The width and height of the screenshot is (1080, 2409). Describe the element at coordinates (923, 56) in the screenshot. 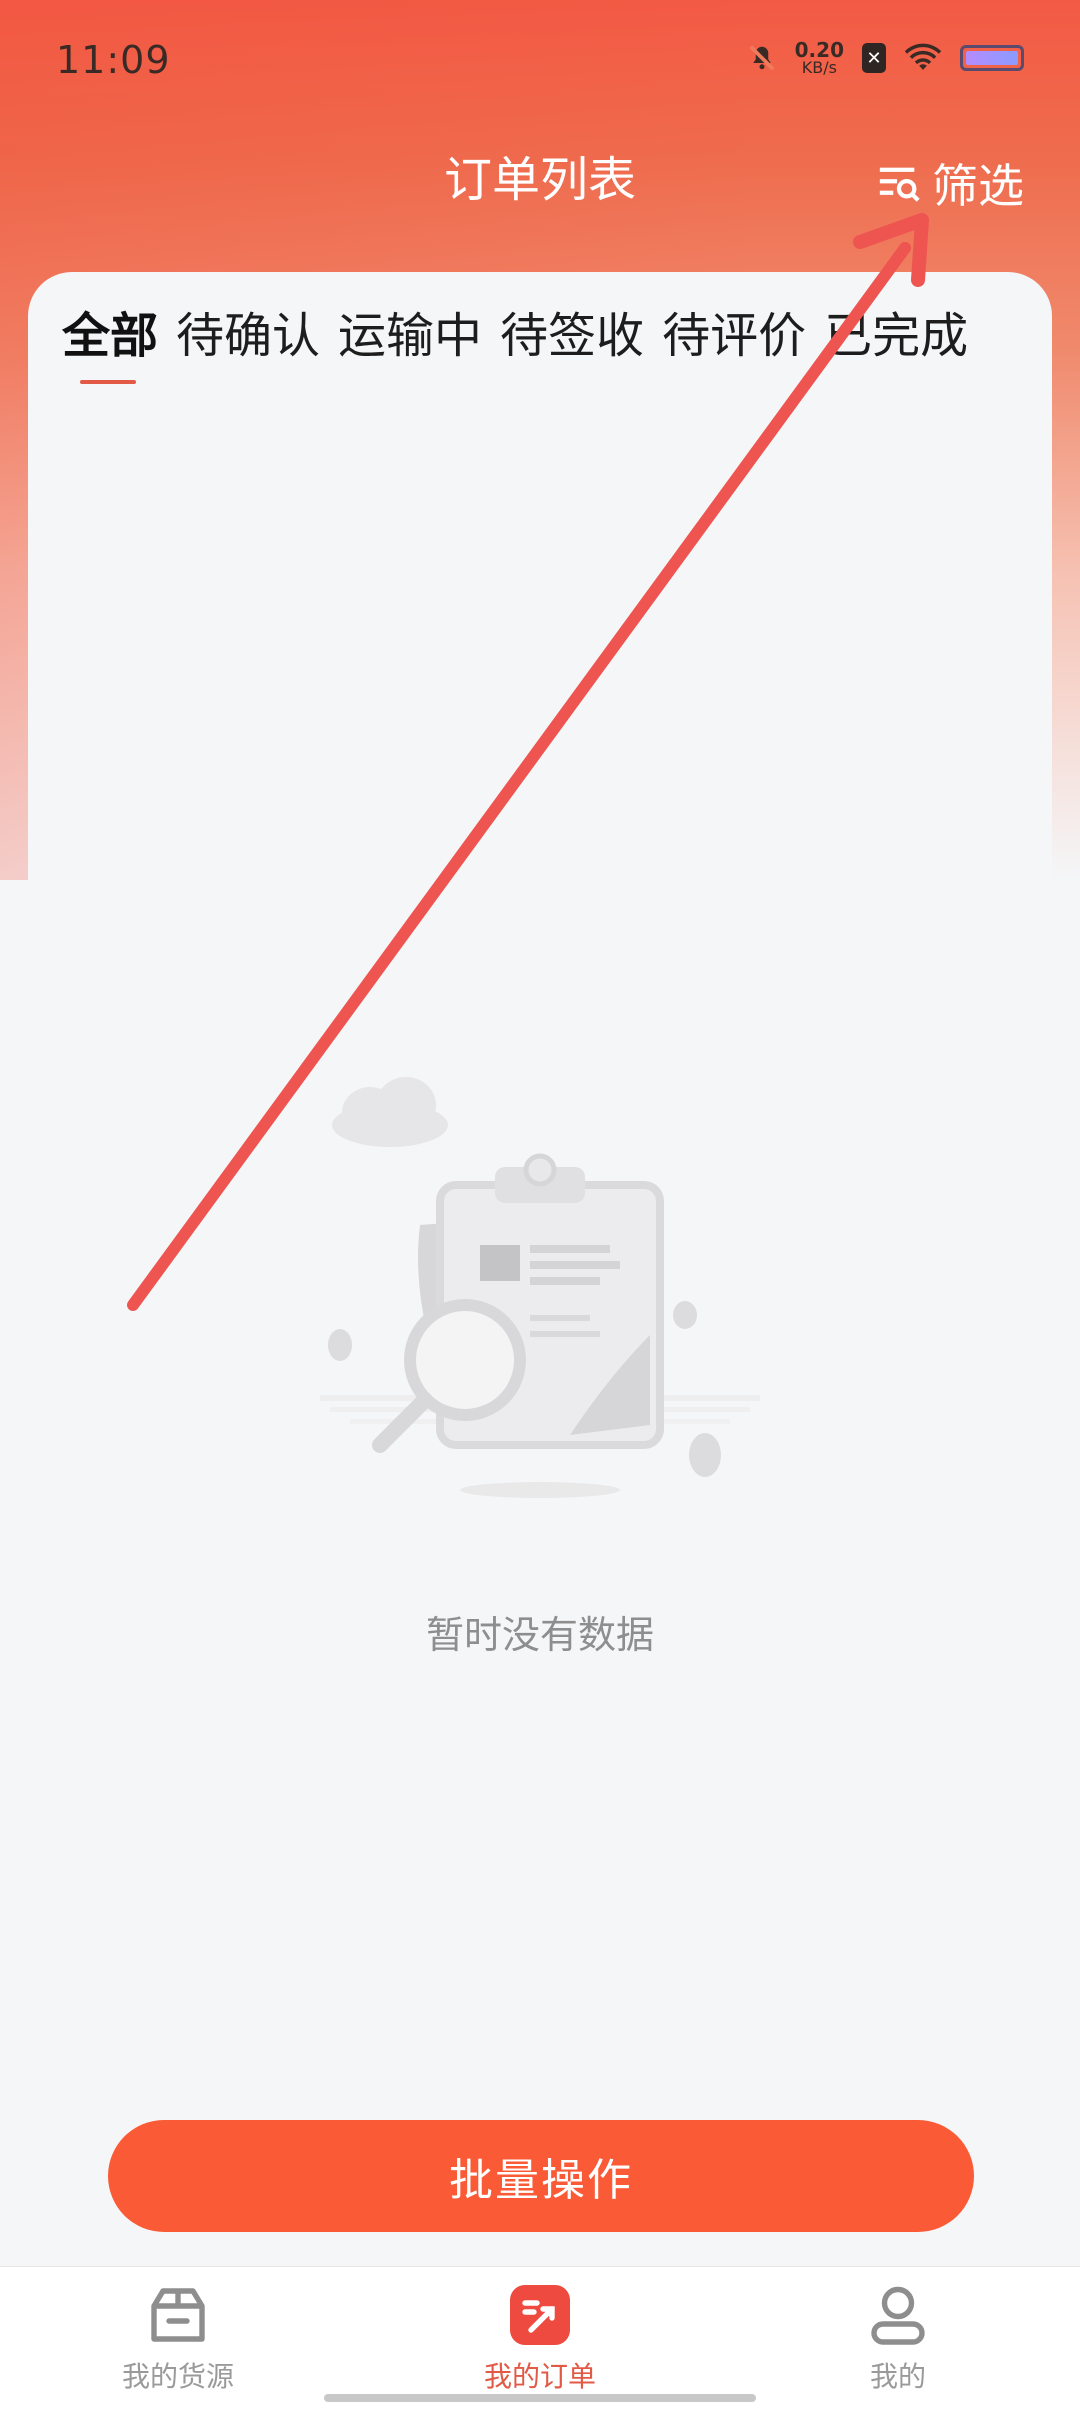

I see `wifi-icon` at that location.